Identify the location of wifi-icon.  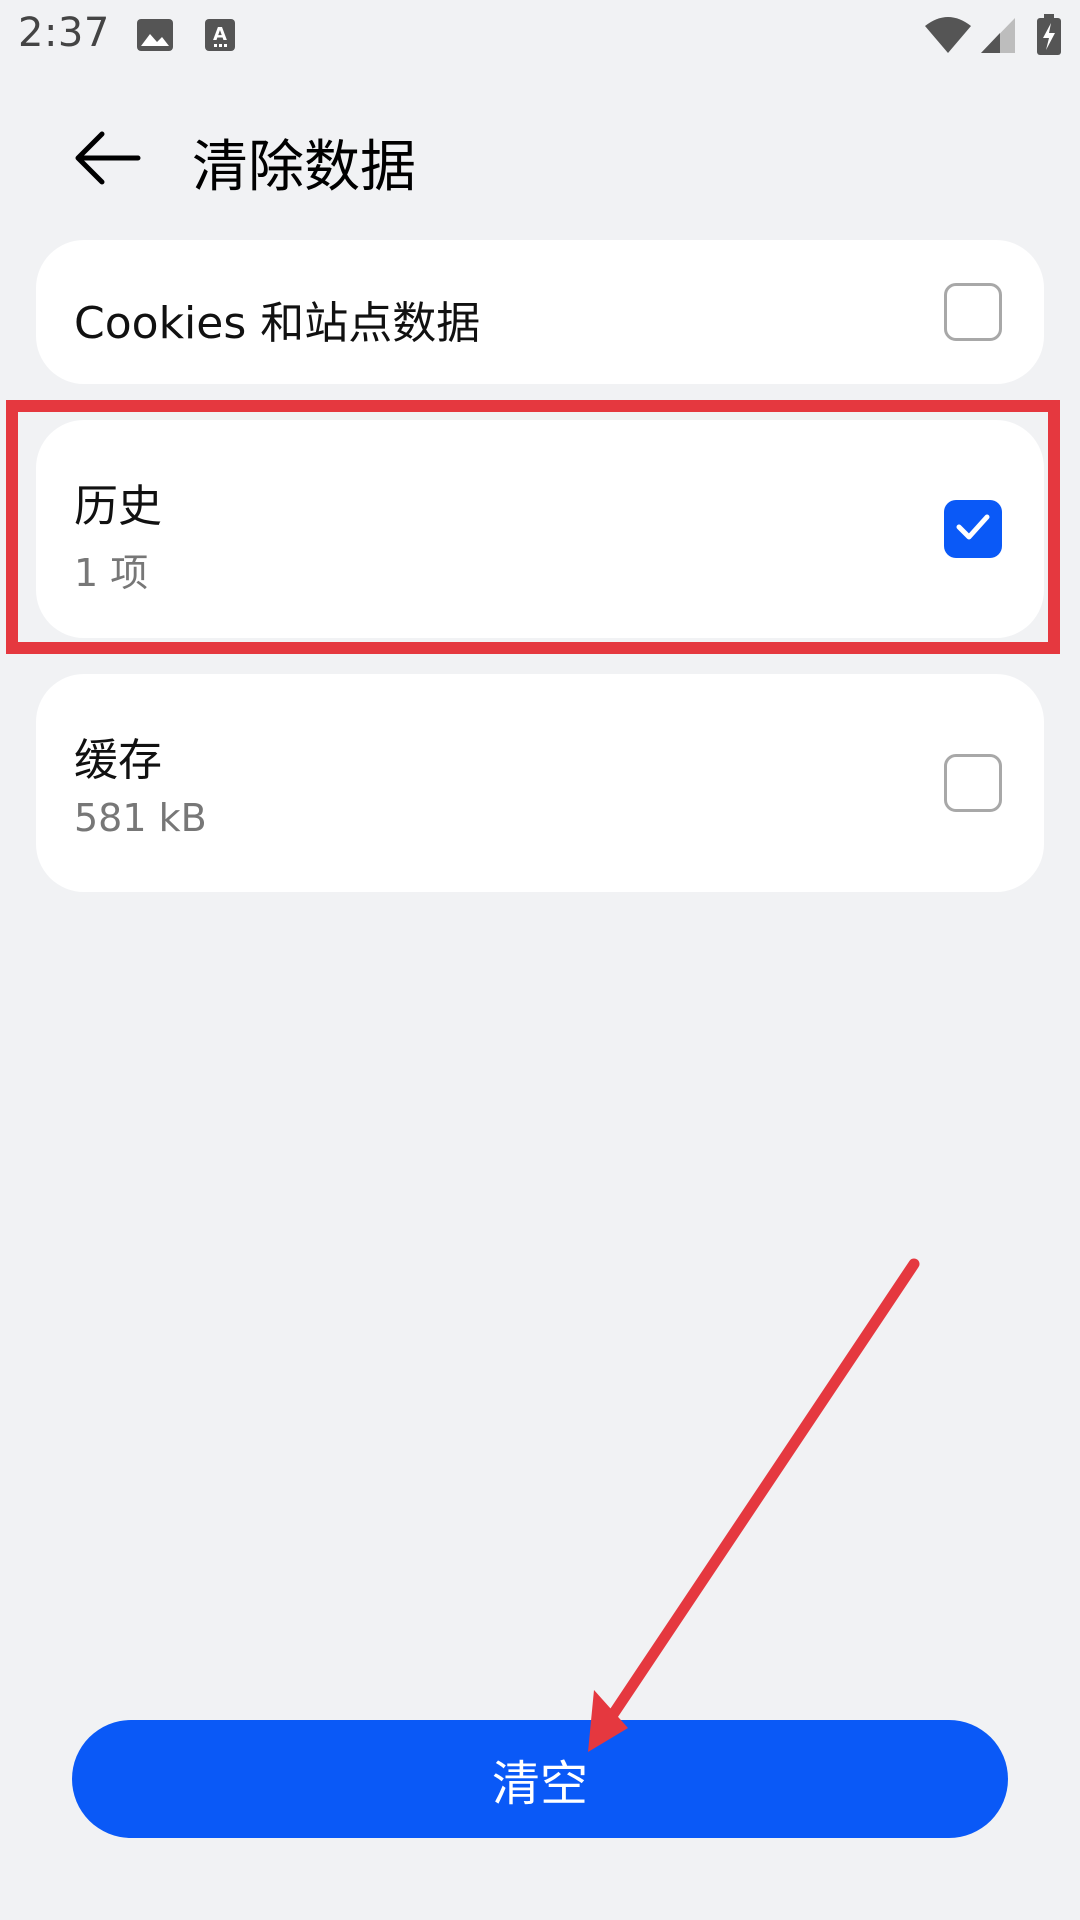
(948, 37).